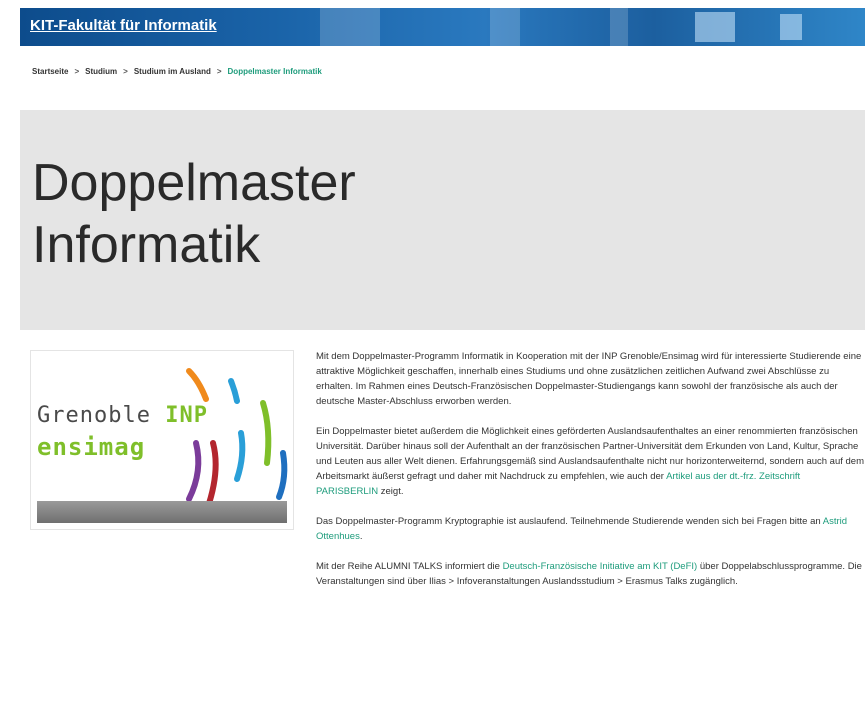  I want to click on page-title: Doppelmaster Informatik, so click(194, 214).